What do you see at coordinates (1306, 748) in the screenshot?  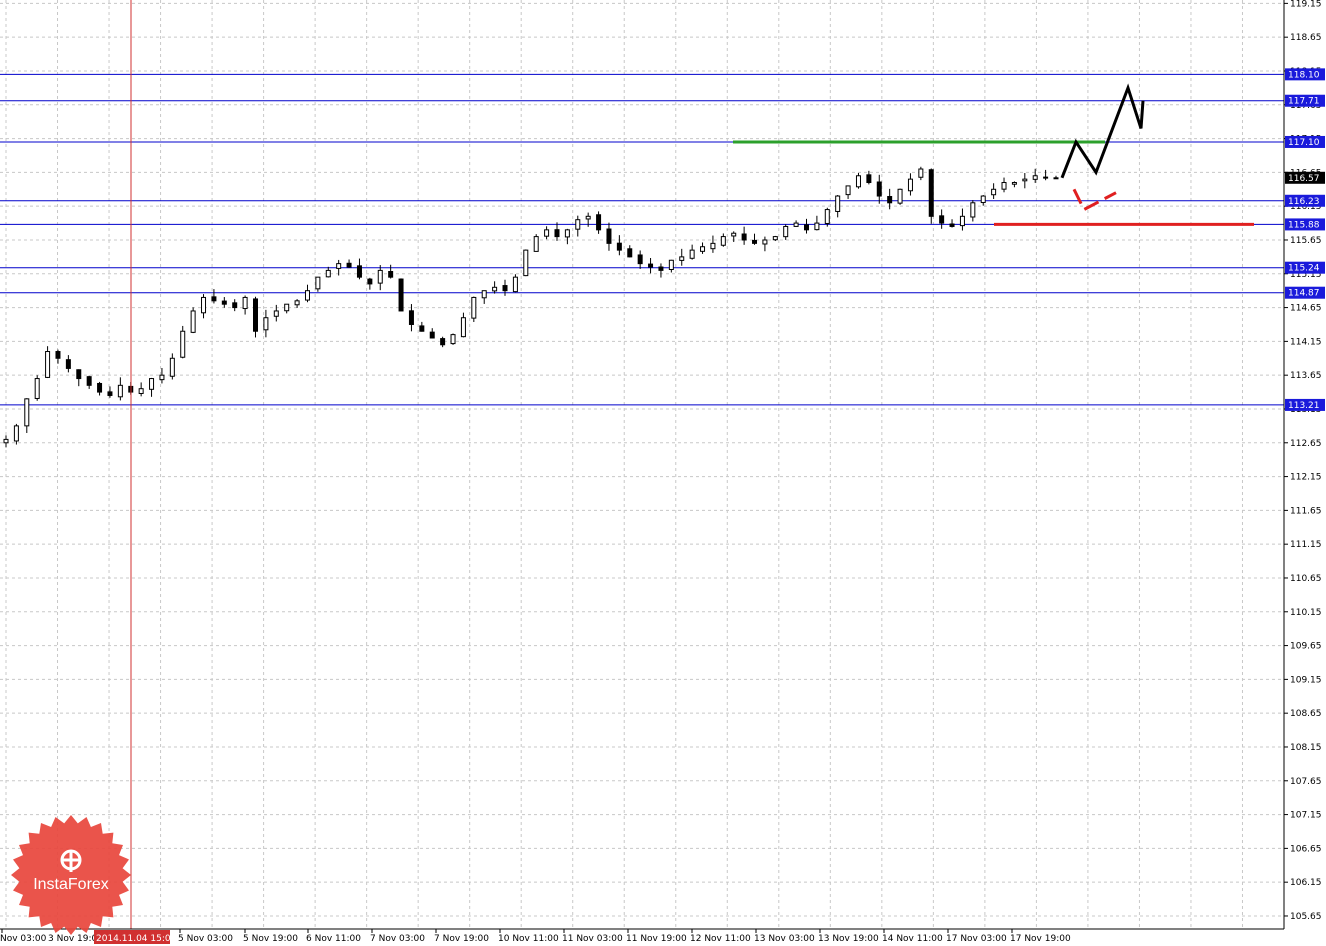 I see `price-tick-label: 108.15` at bounding box center [1306, 748].